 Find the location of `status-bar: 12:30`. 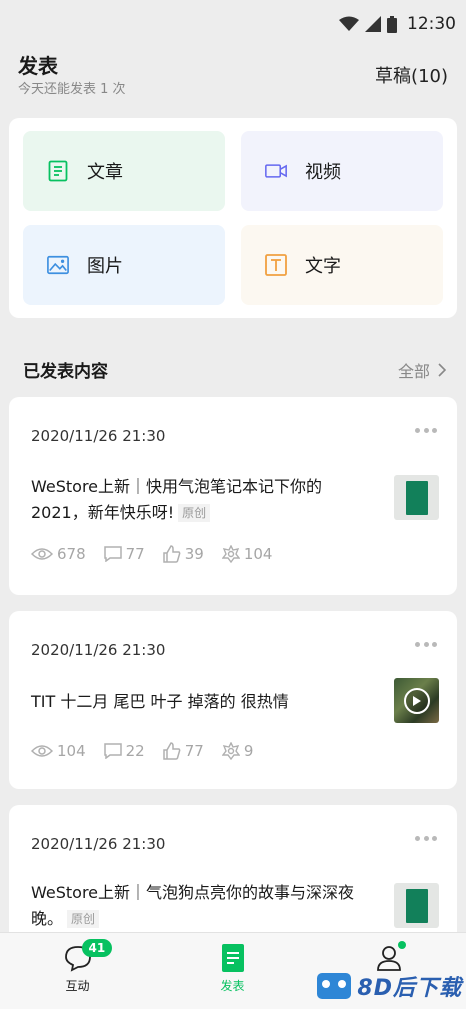

status-bar: 12:30 is located at coordinates (233, 24).